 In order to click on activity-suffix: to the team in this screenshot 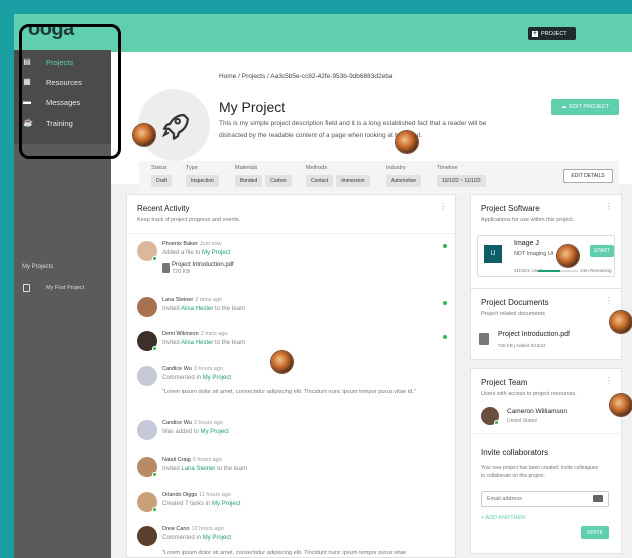, I will do `click(230, 343)`.